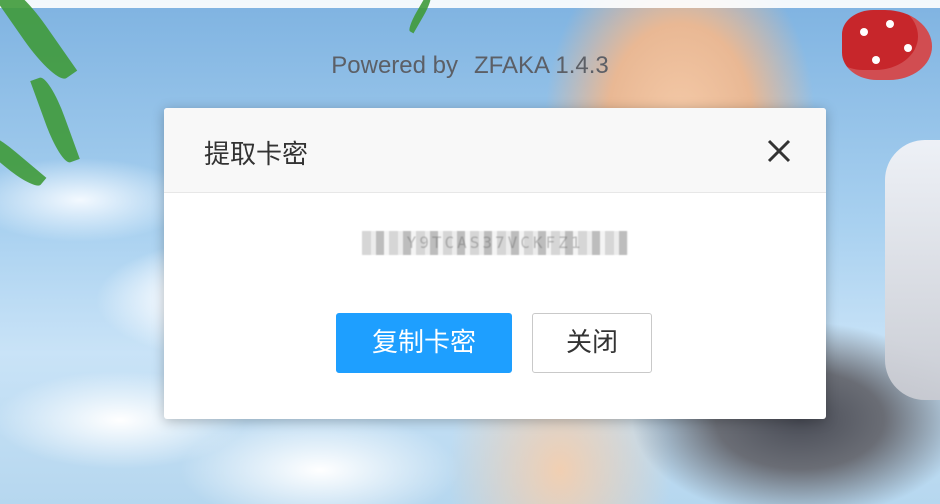  I want to click on hair-detail, so click(912, 270).